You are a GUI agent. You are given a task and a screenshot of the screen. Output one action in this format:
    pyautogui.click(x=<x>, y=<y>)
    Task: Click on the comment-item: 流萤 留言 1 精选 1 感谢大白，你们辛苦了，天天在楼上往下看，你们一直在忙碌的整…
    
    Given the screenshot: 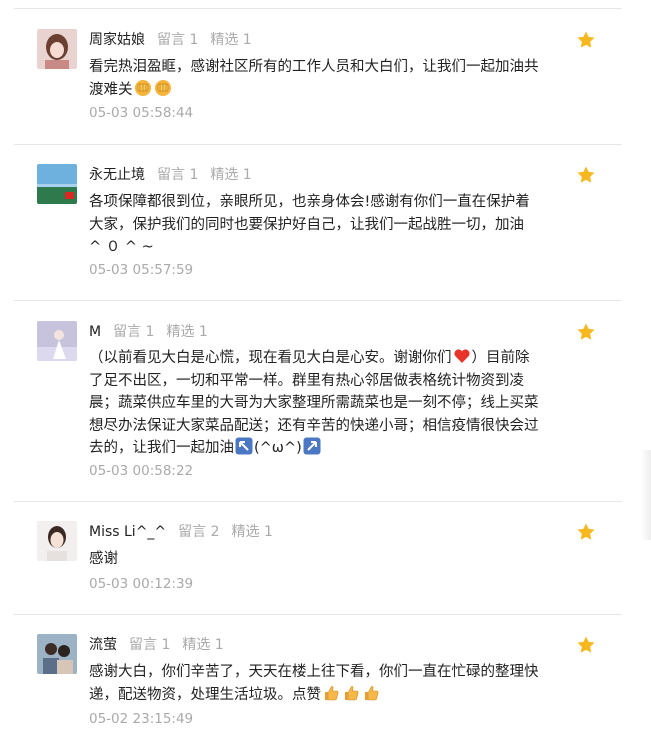 What is the action you would take?
    pyautogui.click(x=318, y=688)
    